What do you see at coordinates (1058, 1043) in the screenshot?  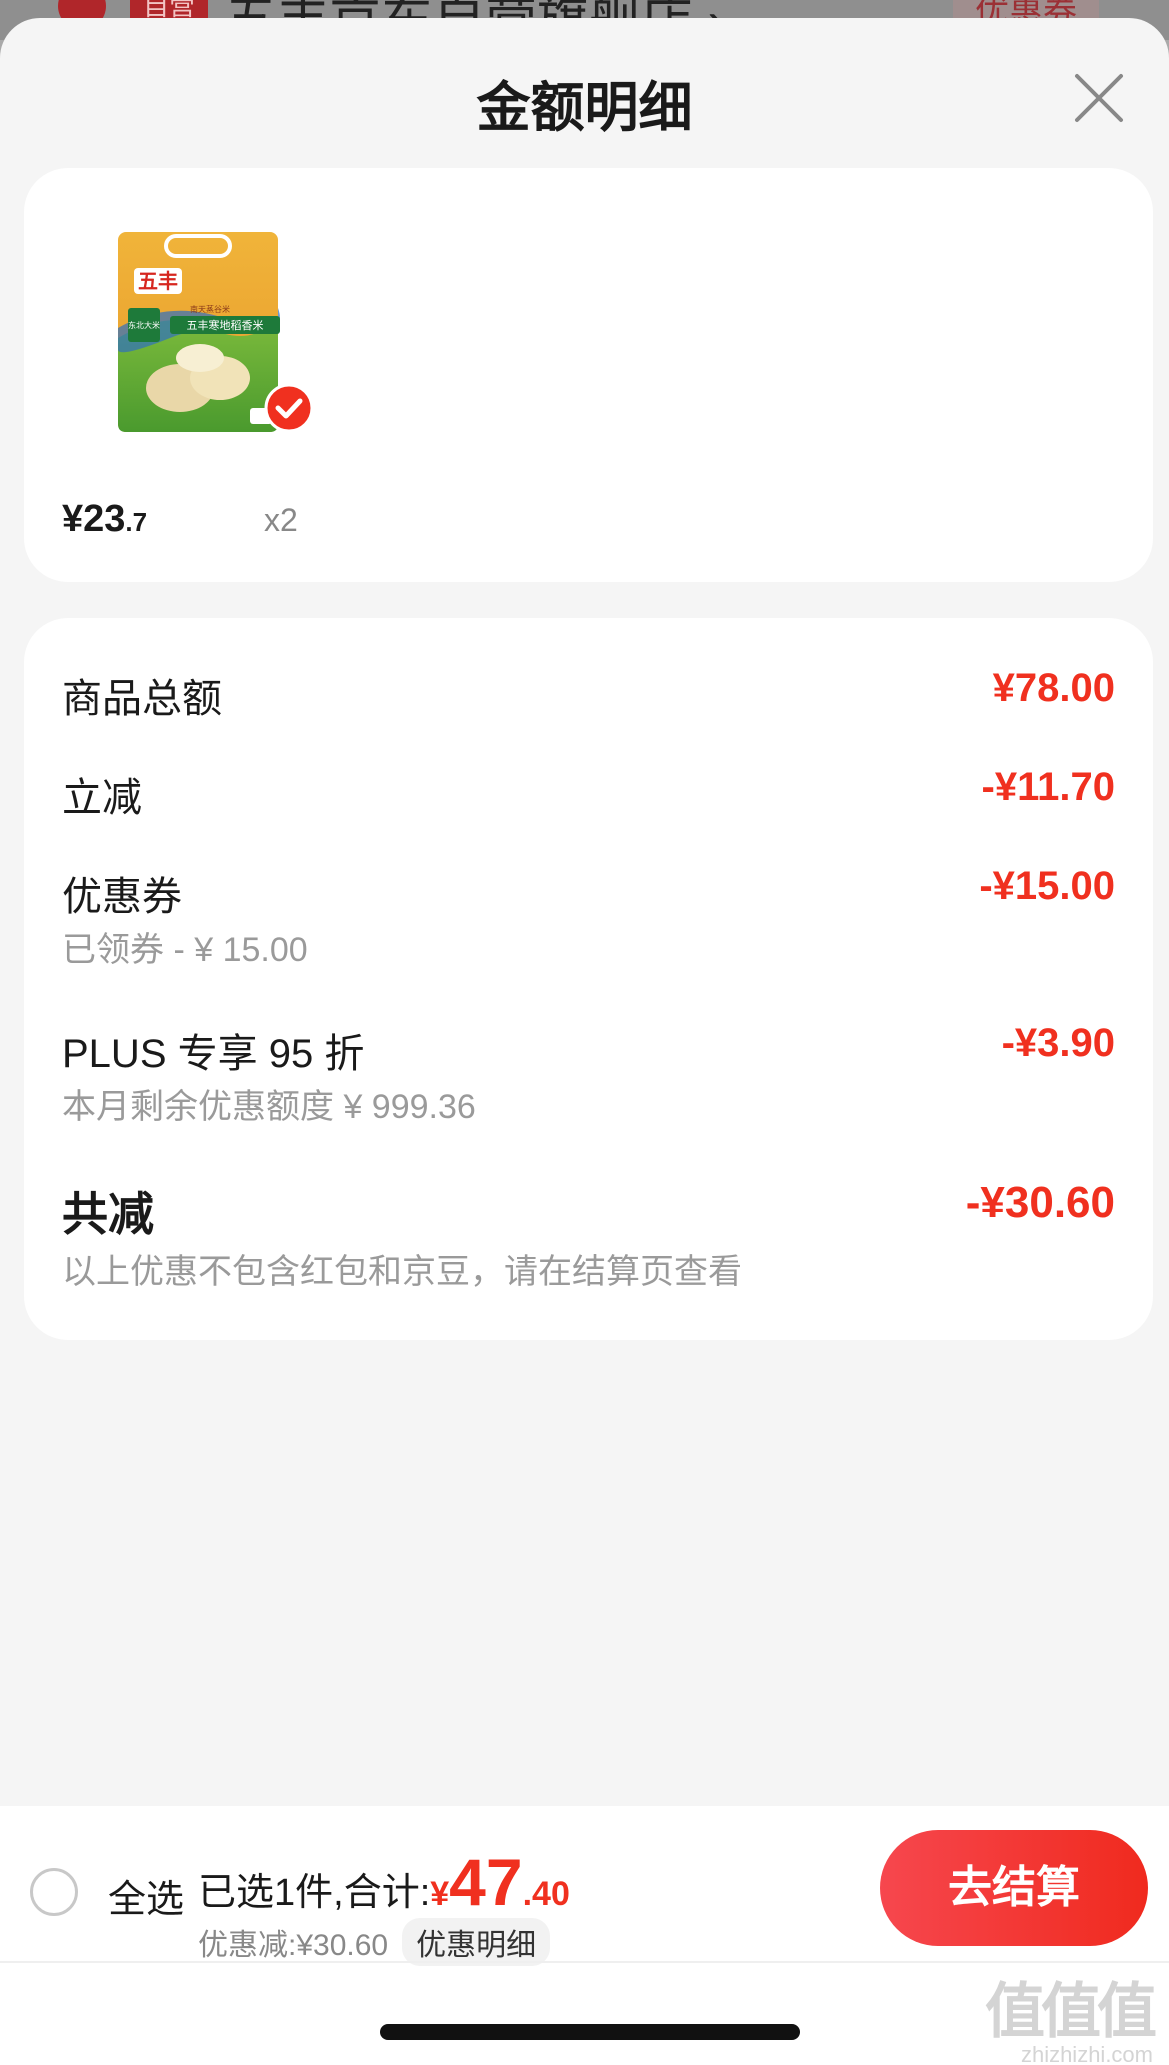 I see `row-value: -¥3.90` at bounding box center [1058, 1043].